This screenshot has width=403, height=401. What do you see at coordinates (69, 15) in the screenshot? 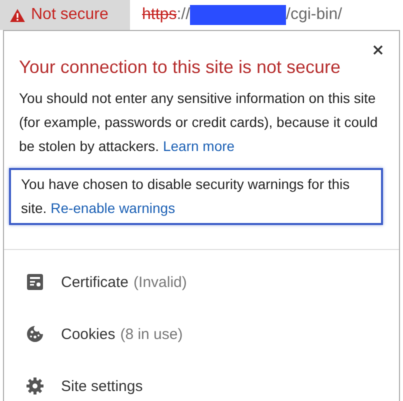
I see `not-secure-label: Not secure` at bounding box center [69, 15].